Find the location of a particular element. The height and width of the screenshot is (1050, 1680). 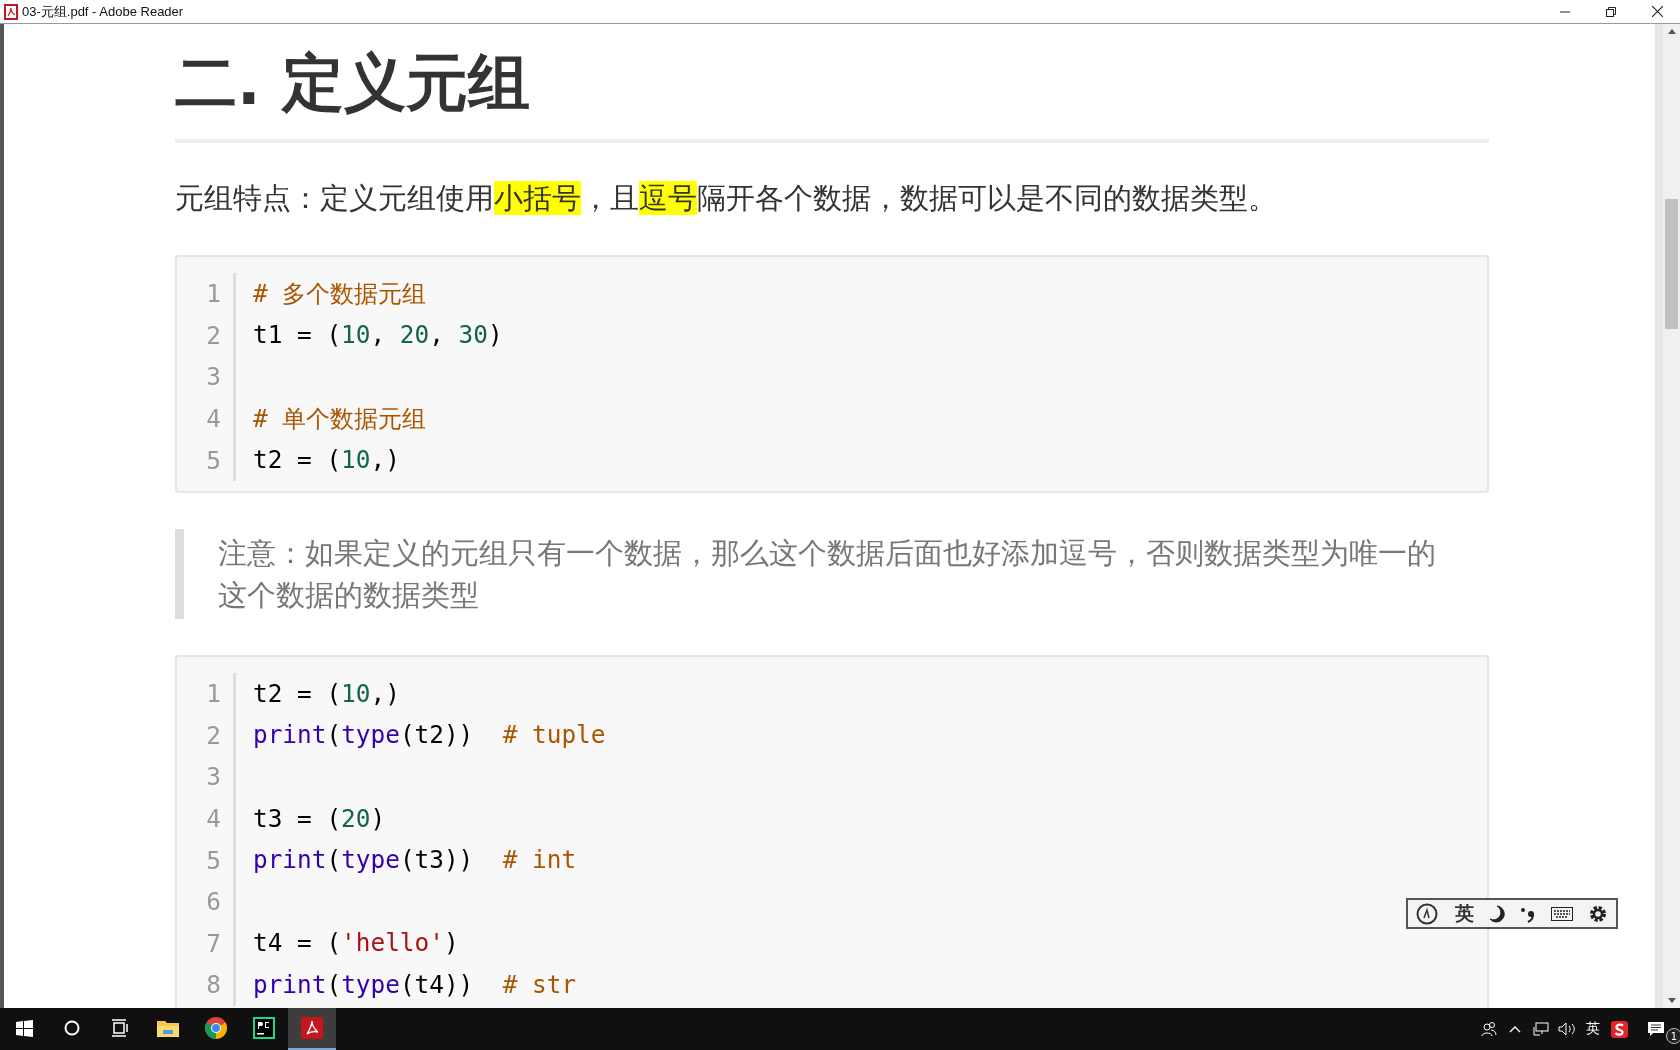

moon-icon is located at coordinates (1496, 913).